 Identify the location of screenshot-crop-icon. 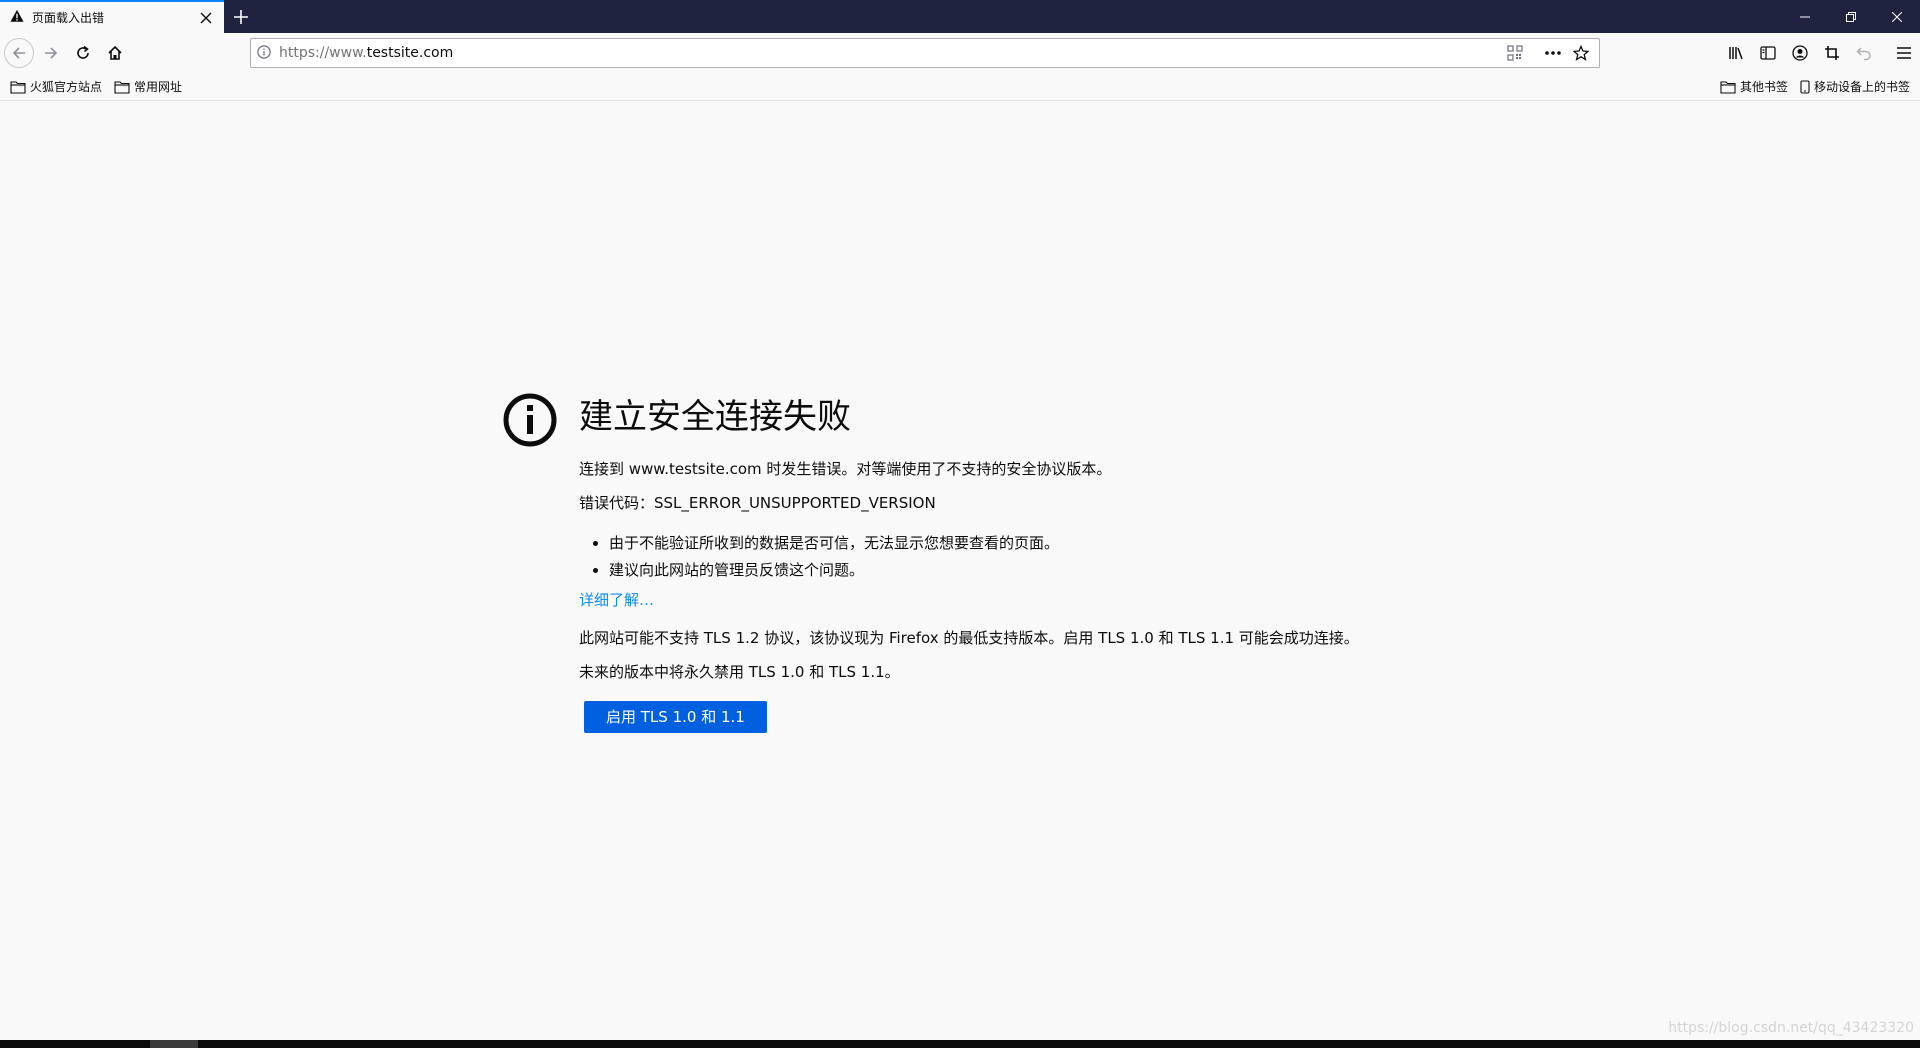
(1832, 53).